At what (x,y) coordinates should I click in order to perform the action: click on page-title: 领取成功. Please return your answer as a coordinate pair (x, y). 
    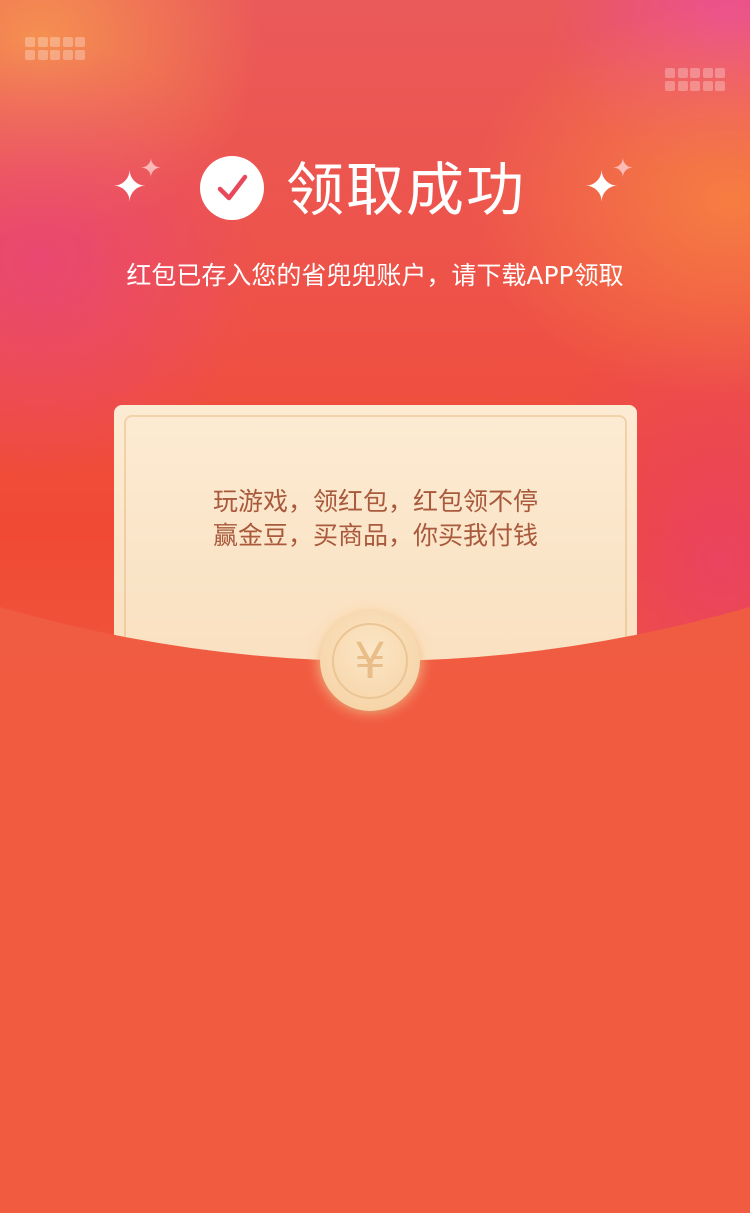
    Looking at the image, I should click on (406, 190).